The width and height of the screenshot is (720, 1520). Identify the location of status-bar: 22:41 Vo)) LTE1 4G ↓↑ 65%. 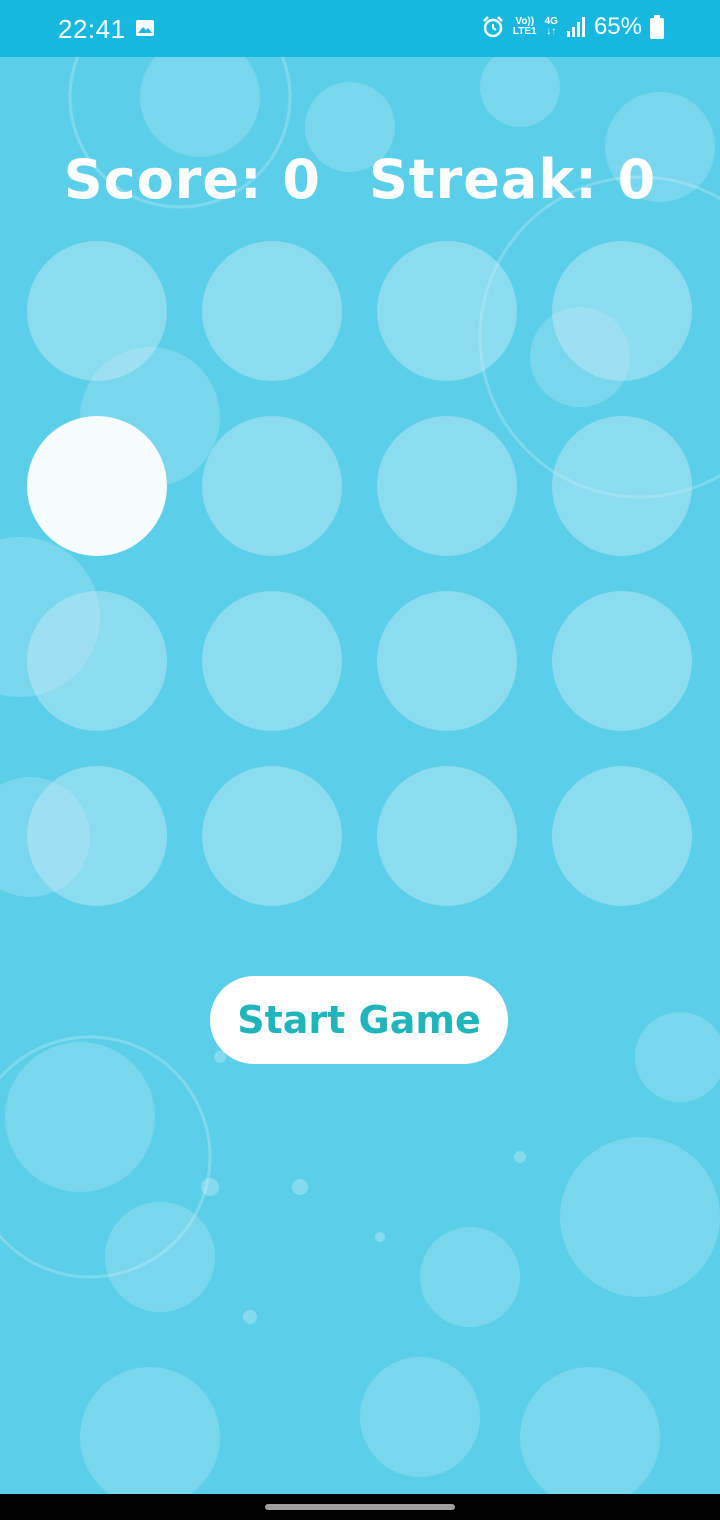
(360, 28).